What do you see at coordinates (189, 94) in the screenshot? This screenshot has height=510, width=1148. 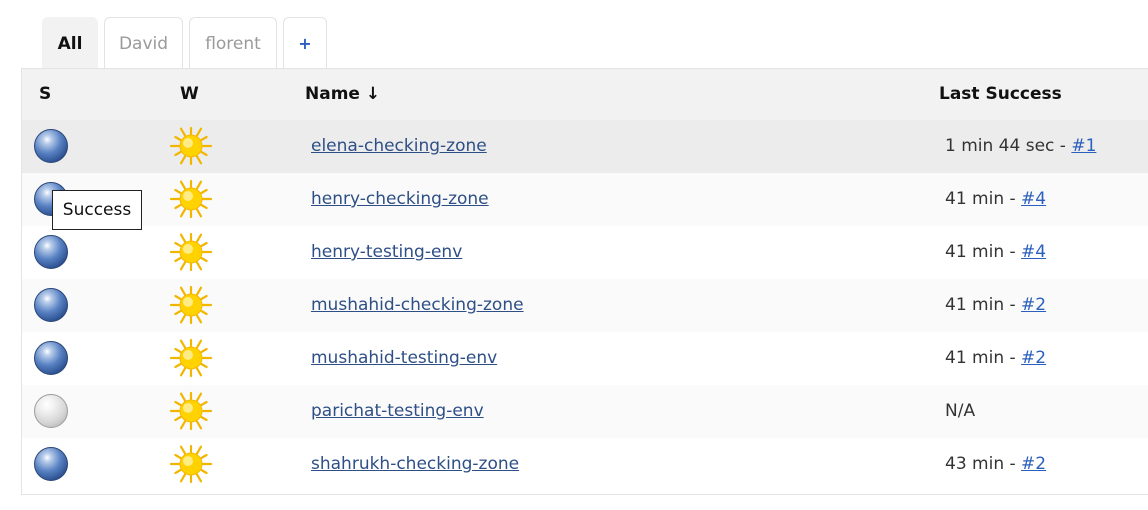 I see `column-header-weather: W` at bounding box center [189, 94].